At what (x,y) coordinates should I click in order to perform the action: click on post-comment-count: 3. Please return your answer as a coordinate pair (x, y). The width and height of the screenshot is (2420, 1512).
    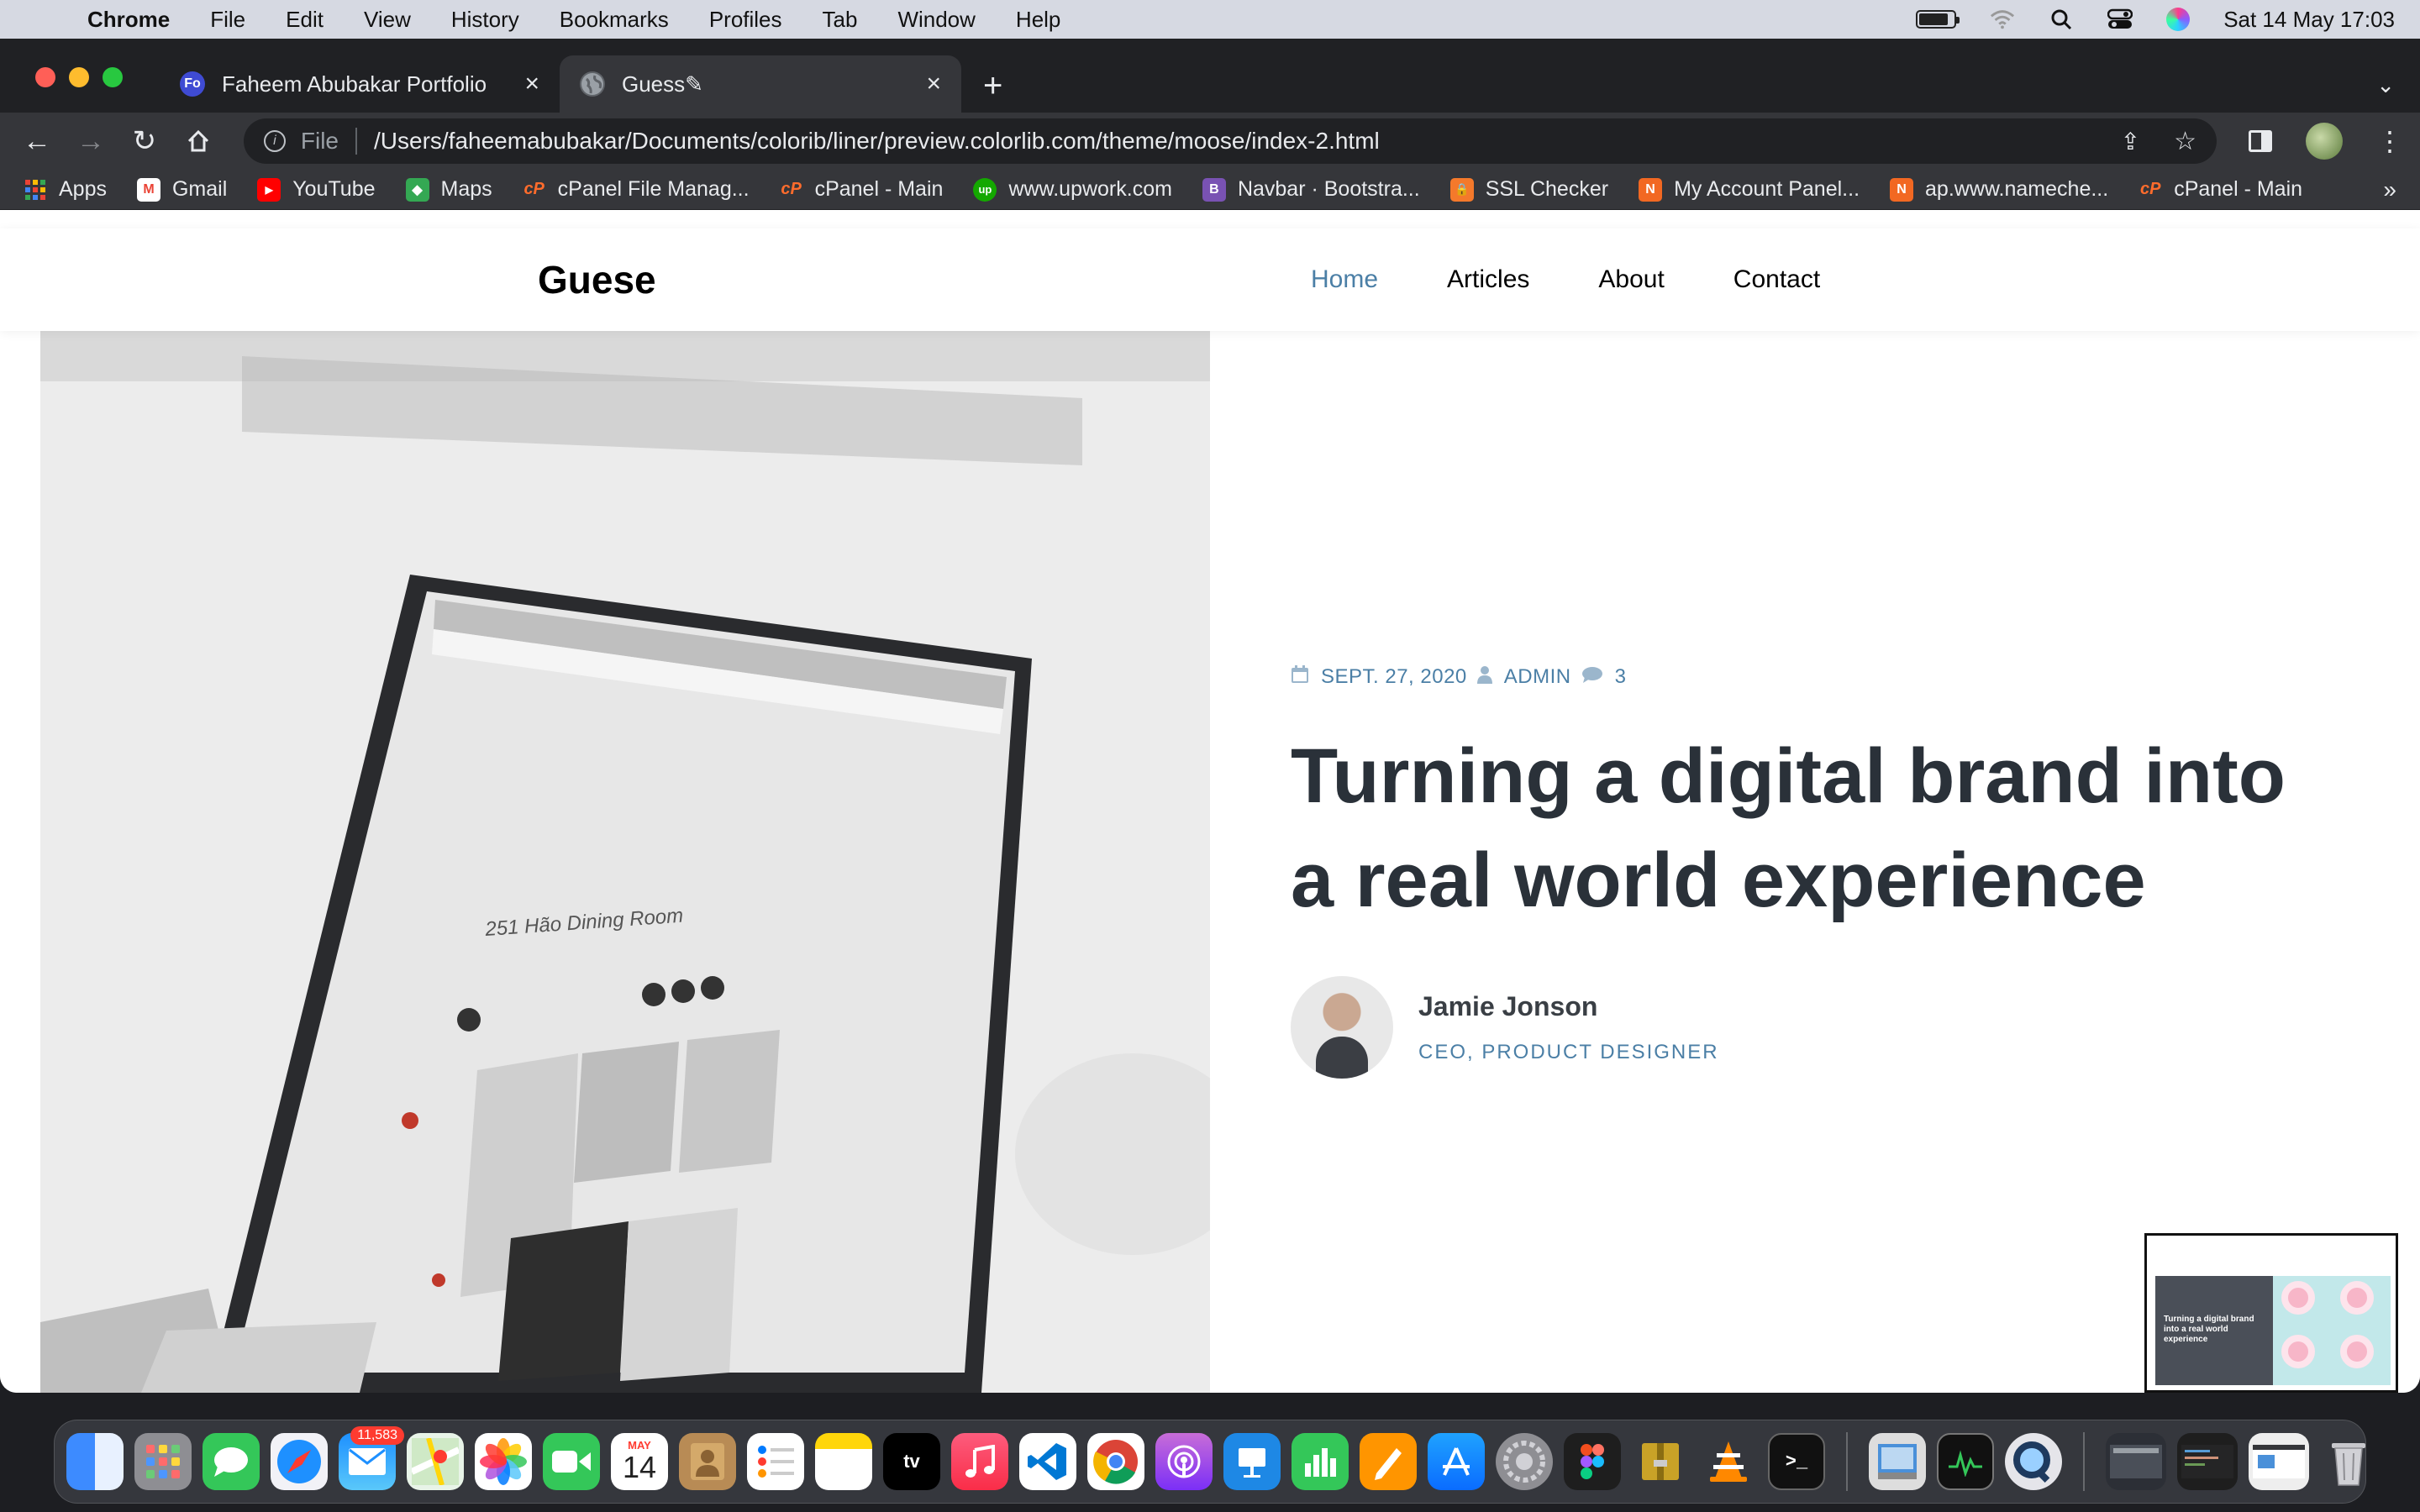
    Looking at the image, I should click on (1621, 677).